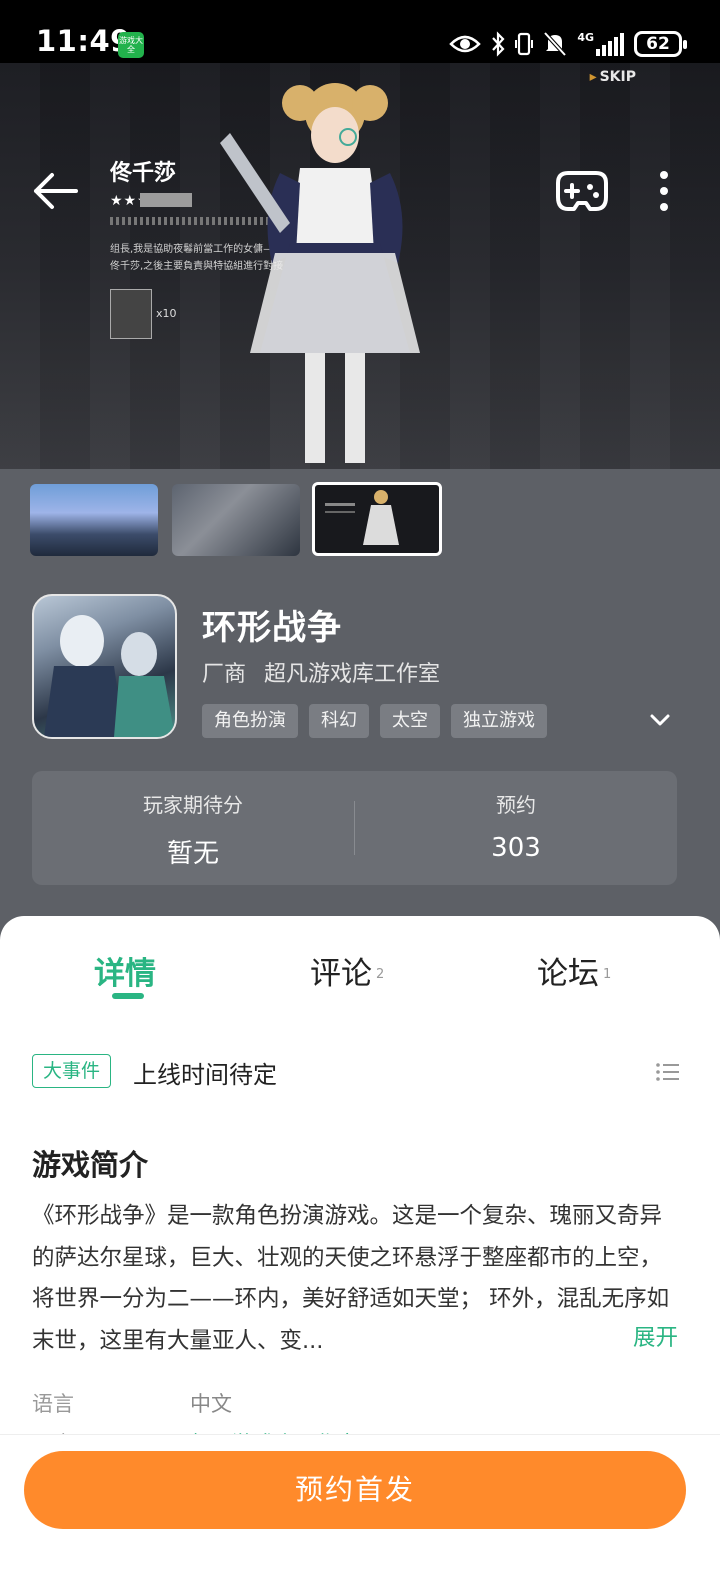 This screenshot has width=720, height=1593. I want to click on item-count: x10, so click(166, 313).